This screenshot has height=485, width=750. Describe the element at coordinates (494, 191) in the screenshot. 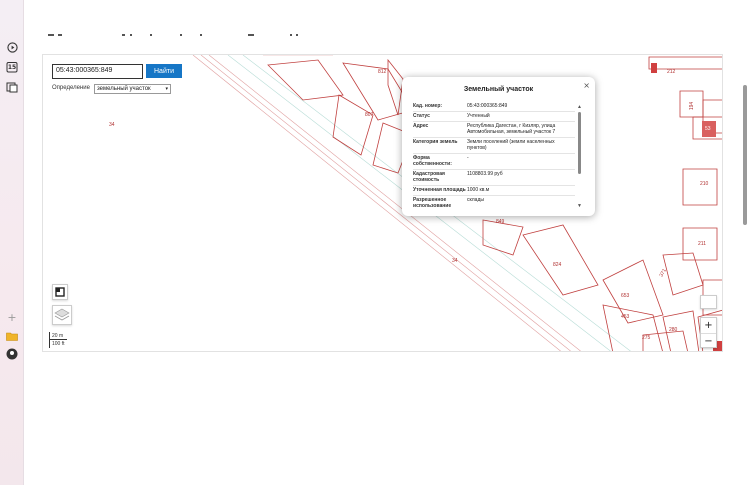

I see `attribute-row: Уточненная площадь 1000 кв.м` at that location.